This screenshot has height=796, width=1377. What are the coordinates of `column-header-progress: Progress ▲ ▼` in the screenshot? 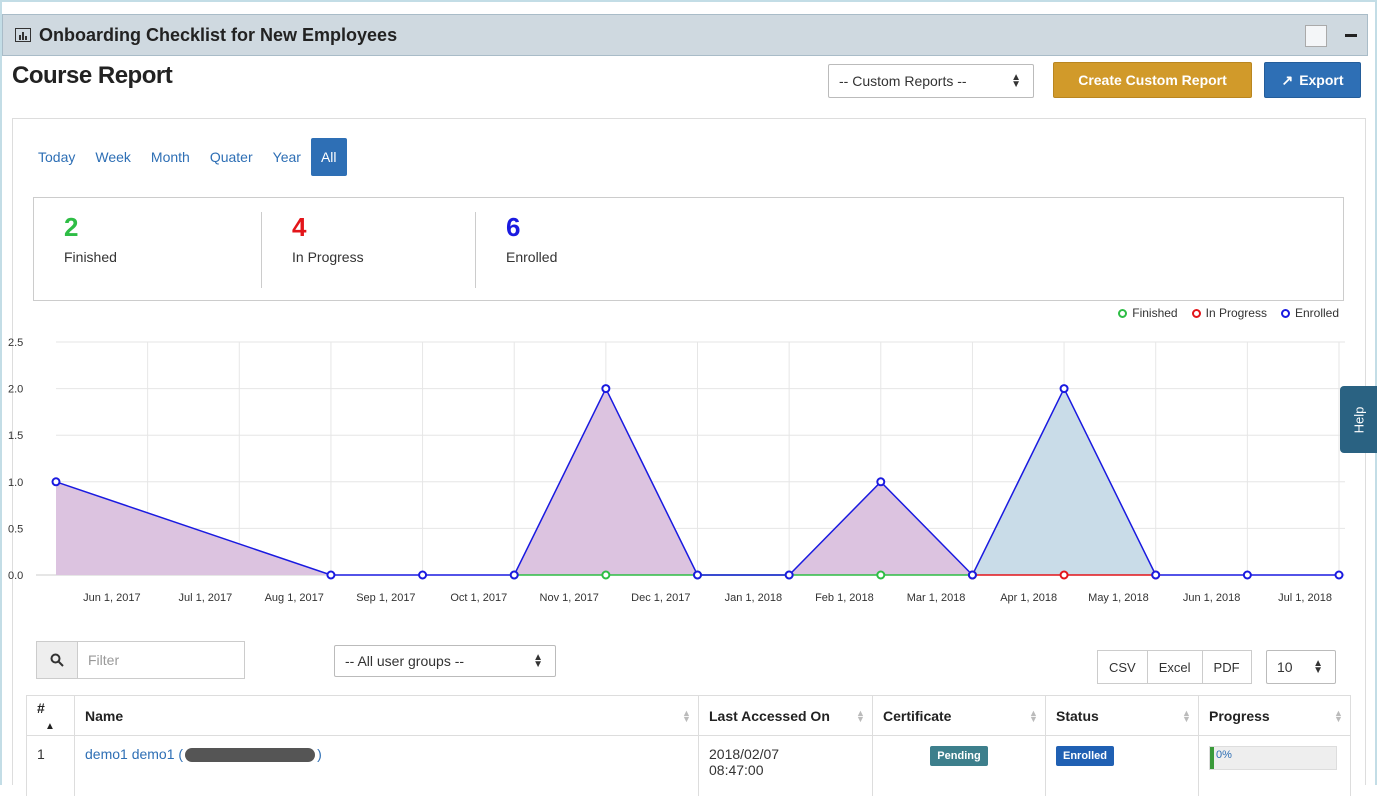 It's located at (1274, 715).